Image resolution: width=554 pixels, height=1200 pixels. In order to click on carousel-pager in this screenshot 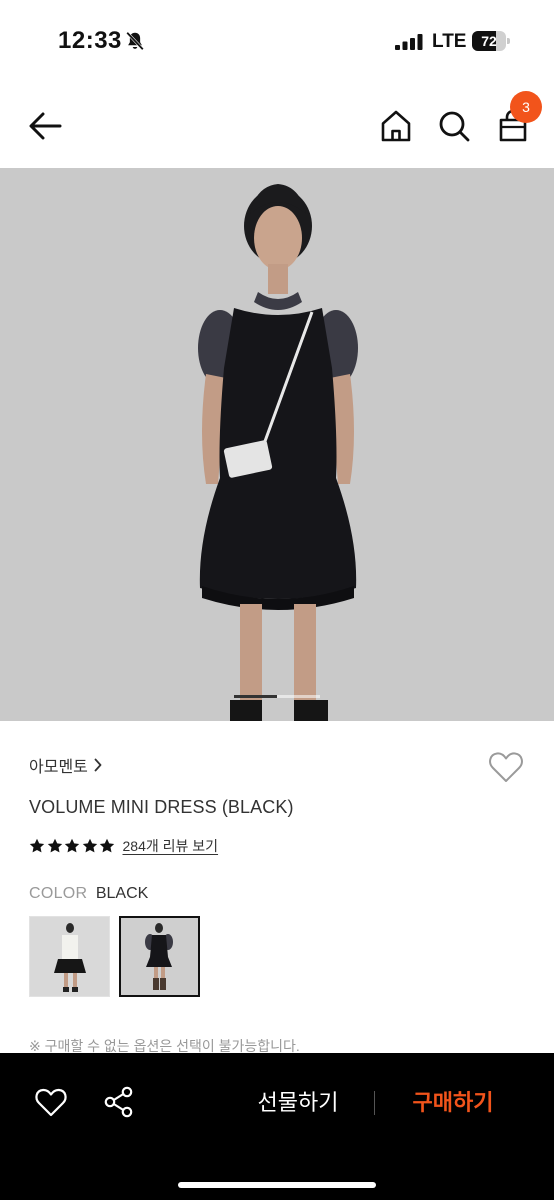, I will do `click(277, 696)`.